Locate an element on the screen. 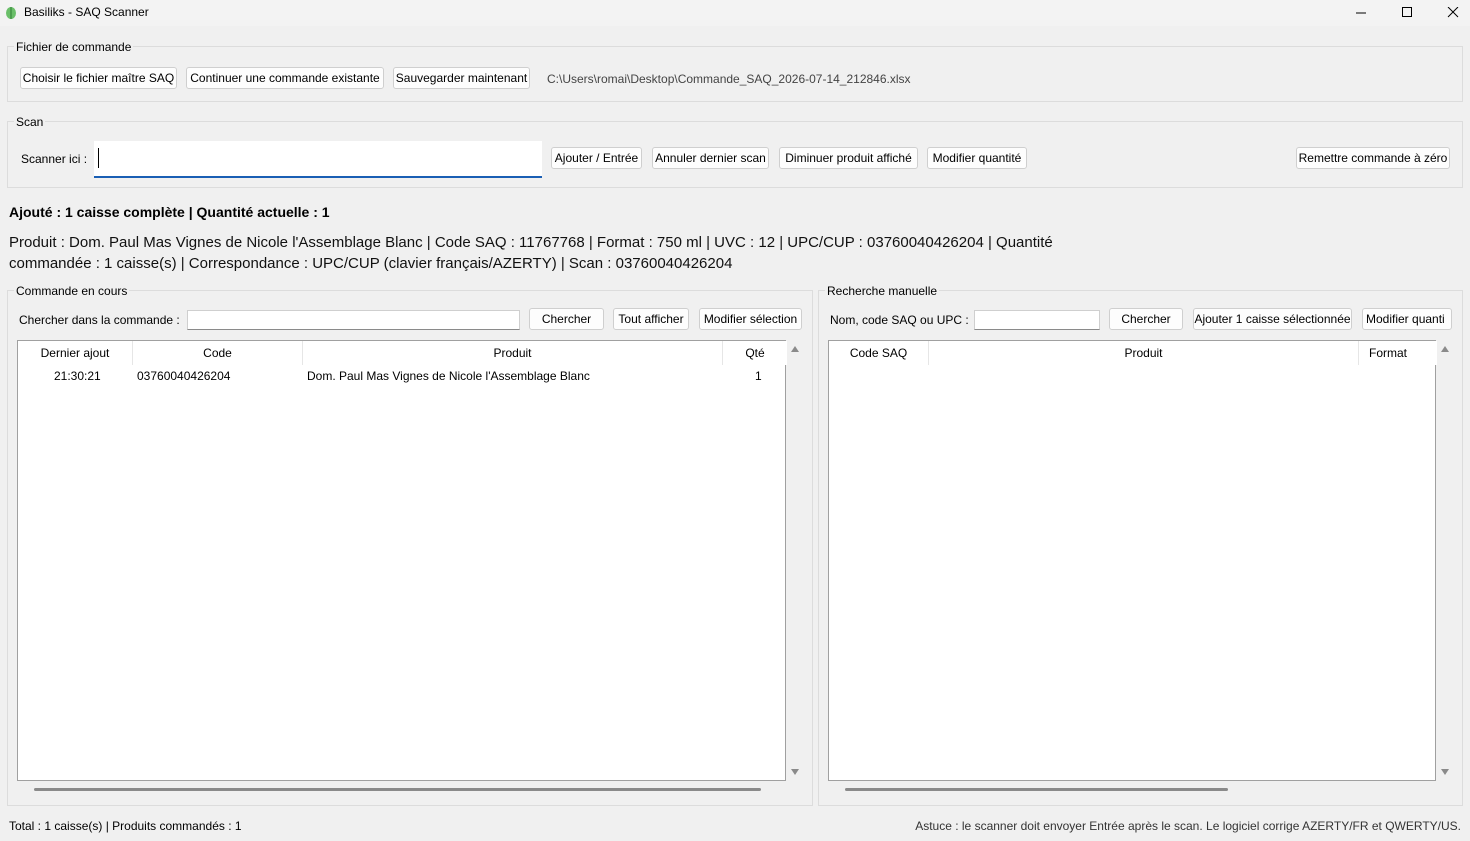  column-header-last-added: Dernier ajout is located at coordinates (75, 353).